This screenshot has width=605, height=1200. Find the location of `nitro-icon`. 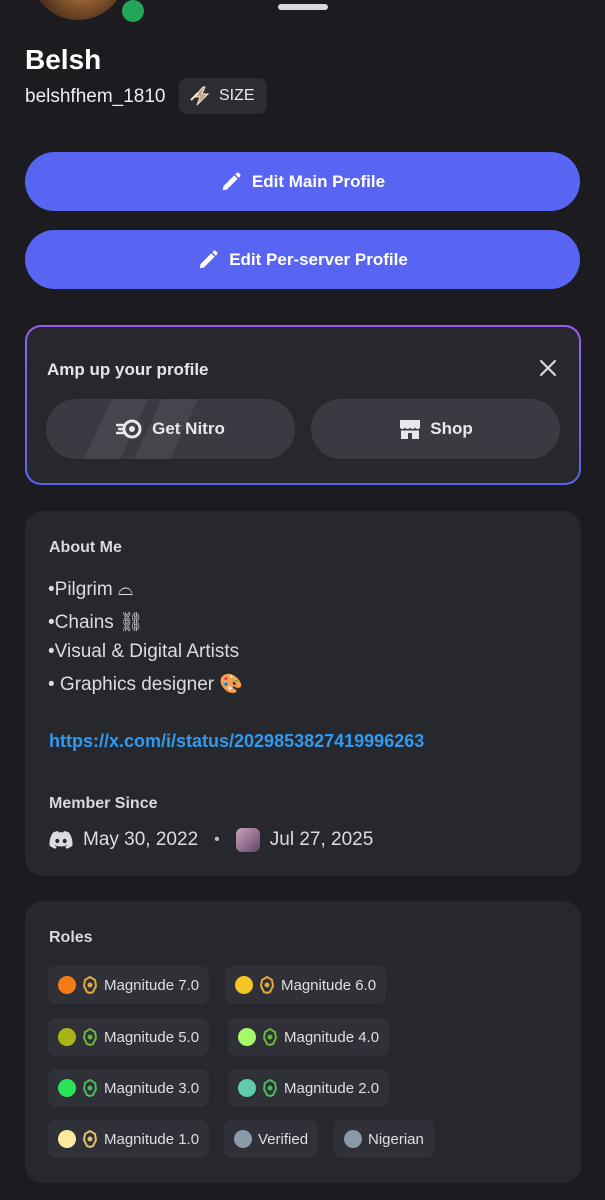

nitro-icon is located at coordinates (129, 429).